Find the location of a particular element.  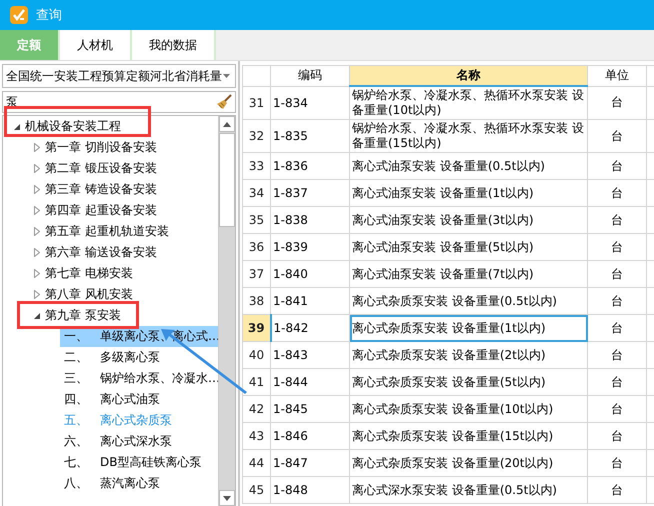

dropdown-caret-icon is located at coordinates (226, 76).